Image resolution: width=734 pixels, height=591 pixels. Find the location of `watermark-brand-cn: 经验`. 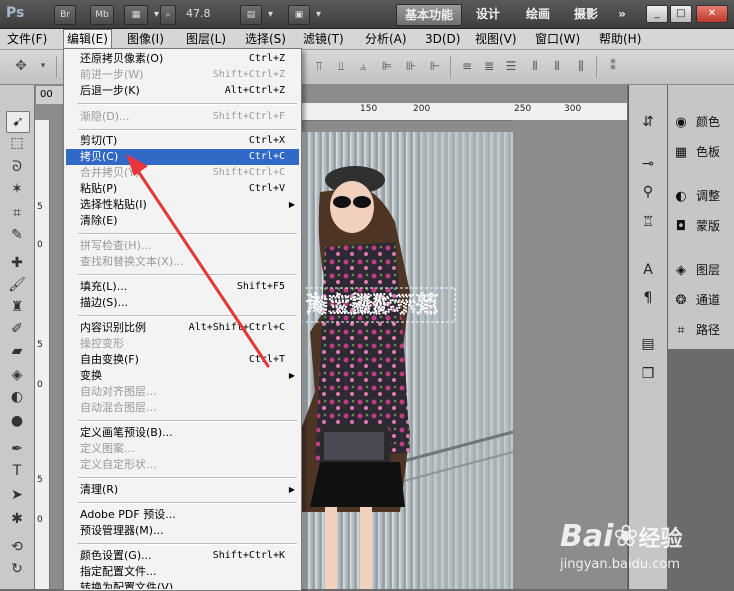

watermark-brand-cn: 经验 is located at coordinates (660, 539).